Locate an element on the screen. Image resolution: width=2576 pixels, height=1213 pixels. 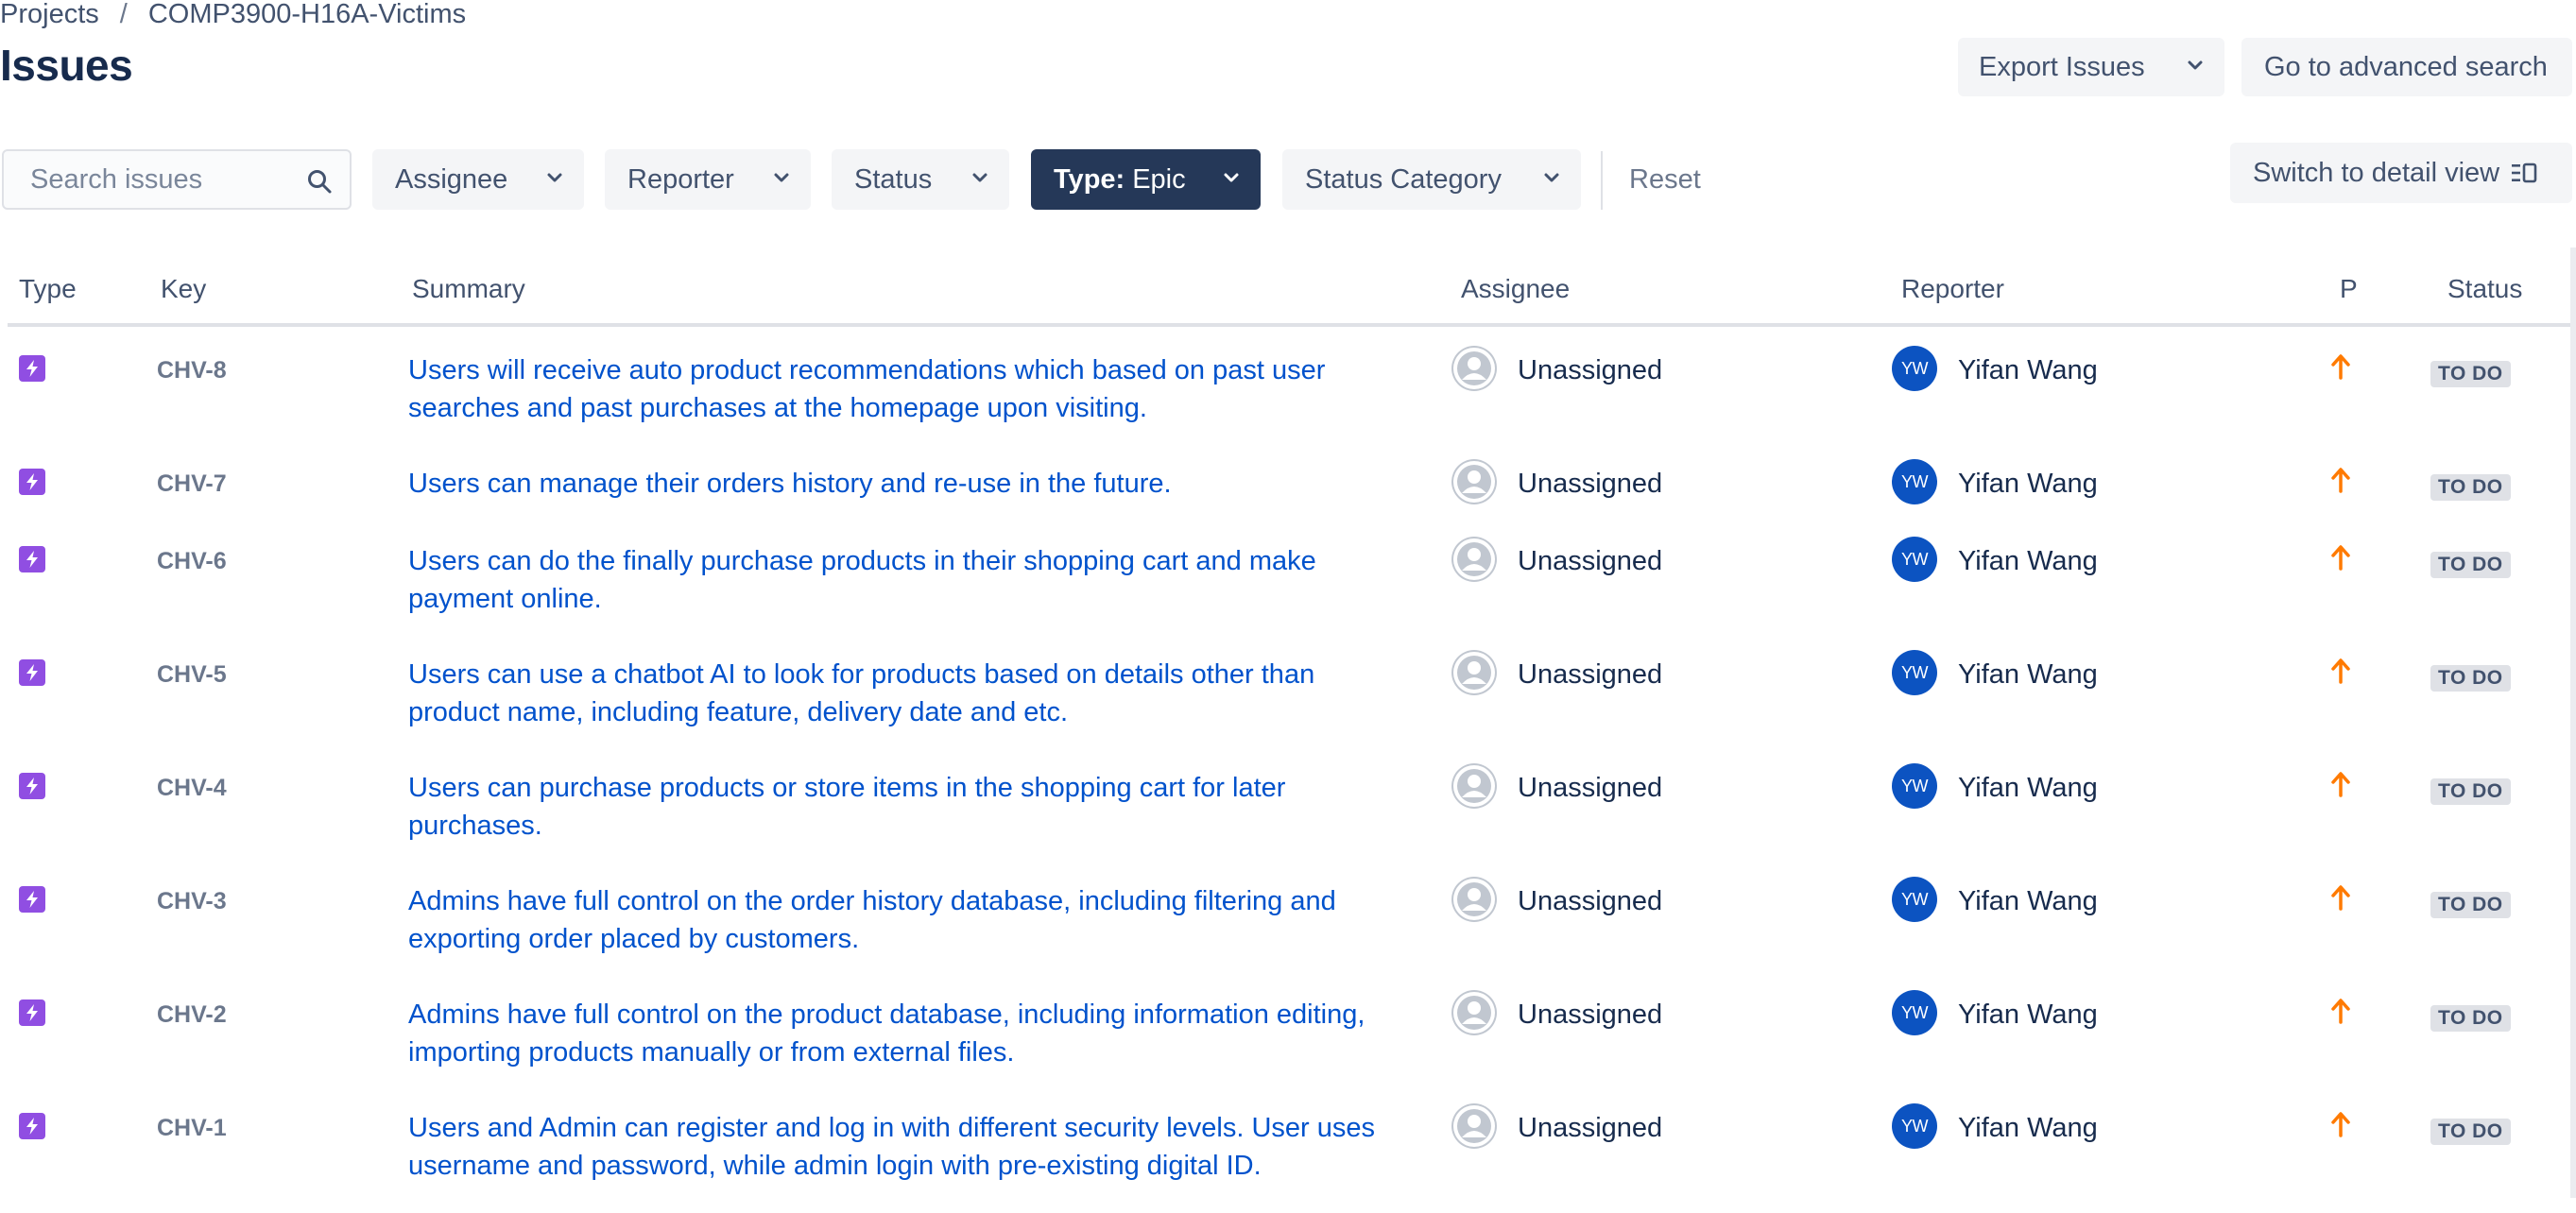
issue-key: CHV-5 is located at coordinates (192, 675).